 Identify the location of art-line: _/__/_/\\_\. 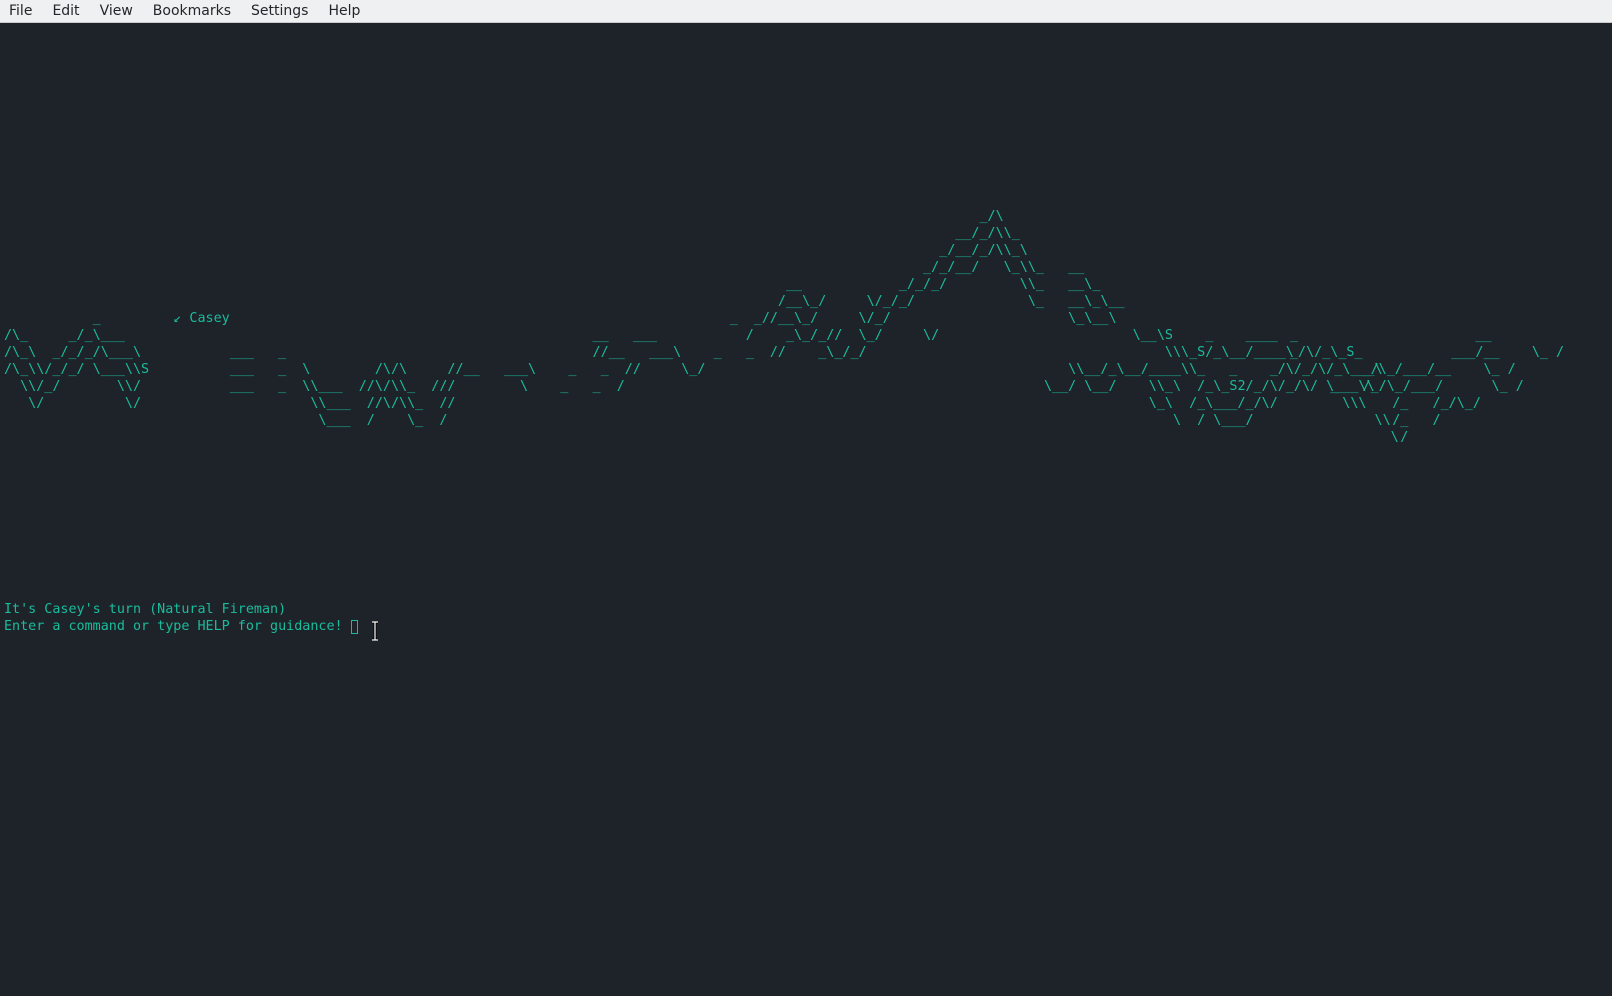
(516, 250).